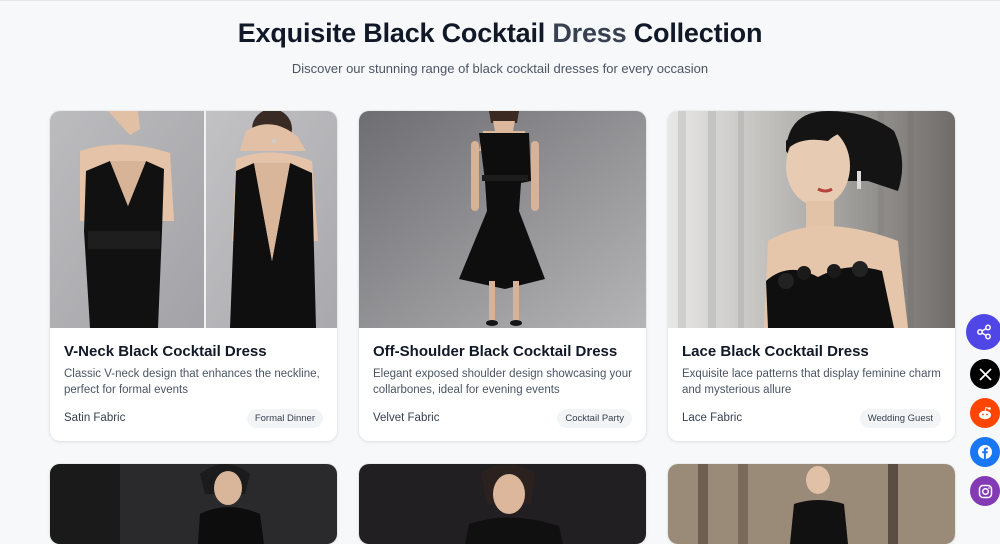  I want to click on share-reddit-button, so click(985, 413).